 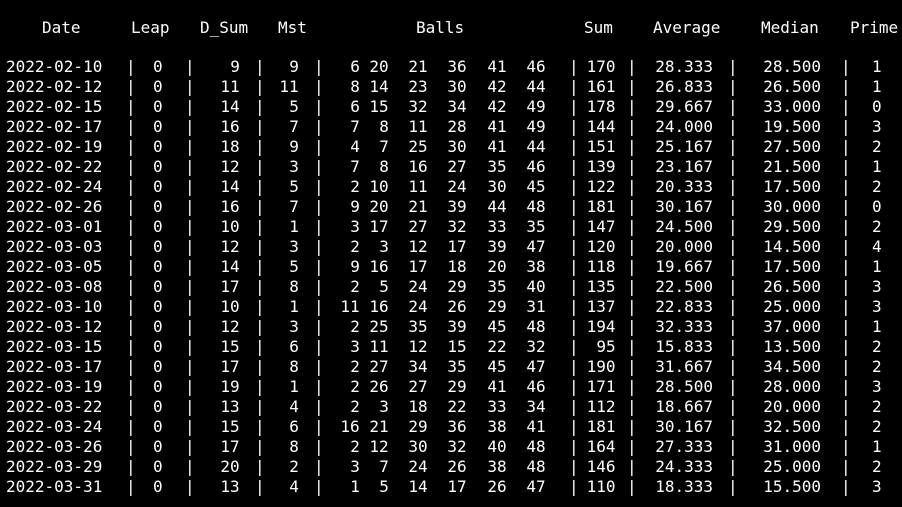 What do you see at coordinates (536, 166) in the screenshot?
I see `cell-ball: 46` at bounding box center [536, 166].